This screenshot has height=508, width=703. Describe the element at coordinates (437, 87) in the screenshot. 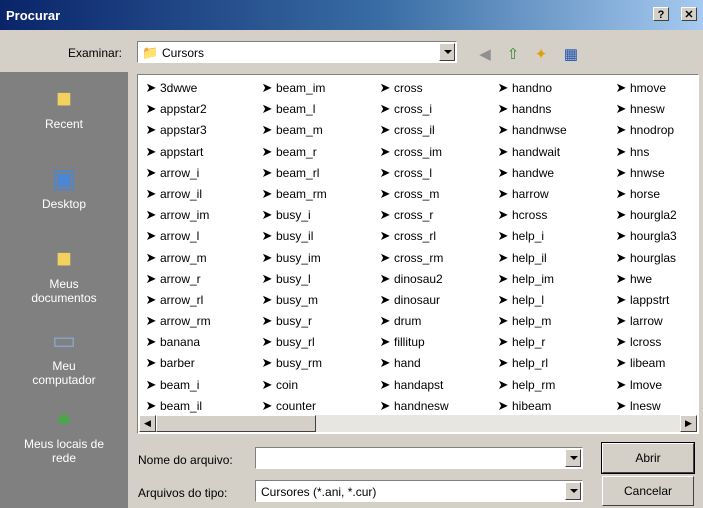

I see `file-item: ➤ cross` at that location.